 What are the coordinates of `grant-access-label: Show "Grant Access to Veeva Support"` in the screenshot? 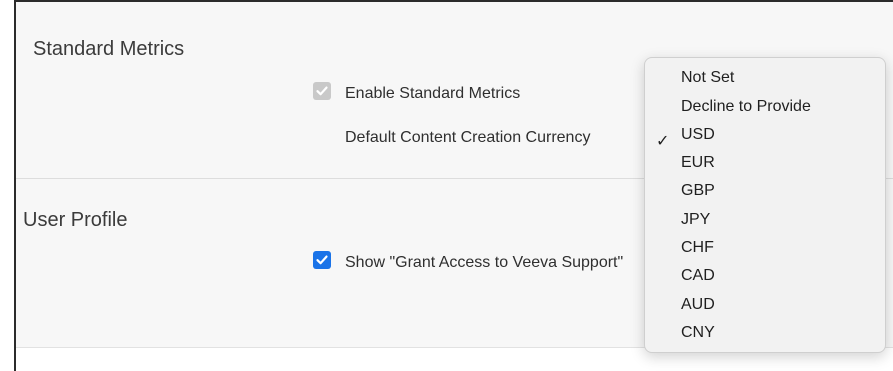 It's located at (484, 262).